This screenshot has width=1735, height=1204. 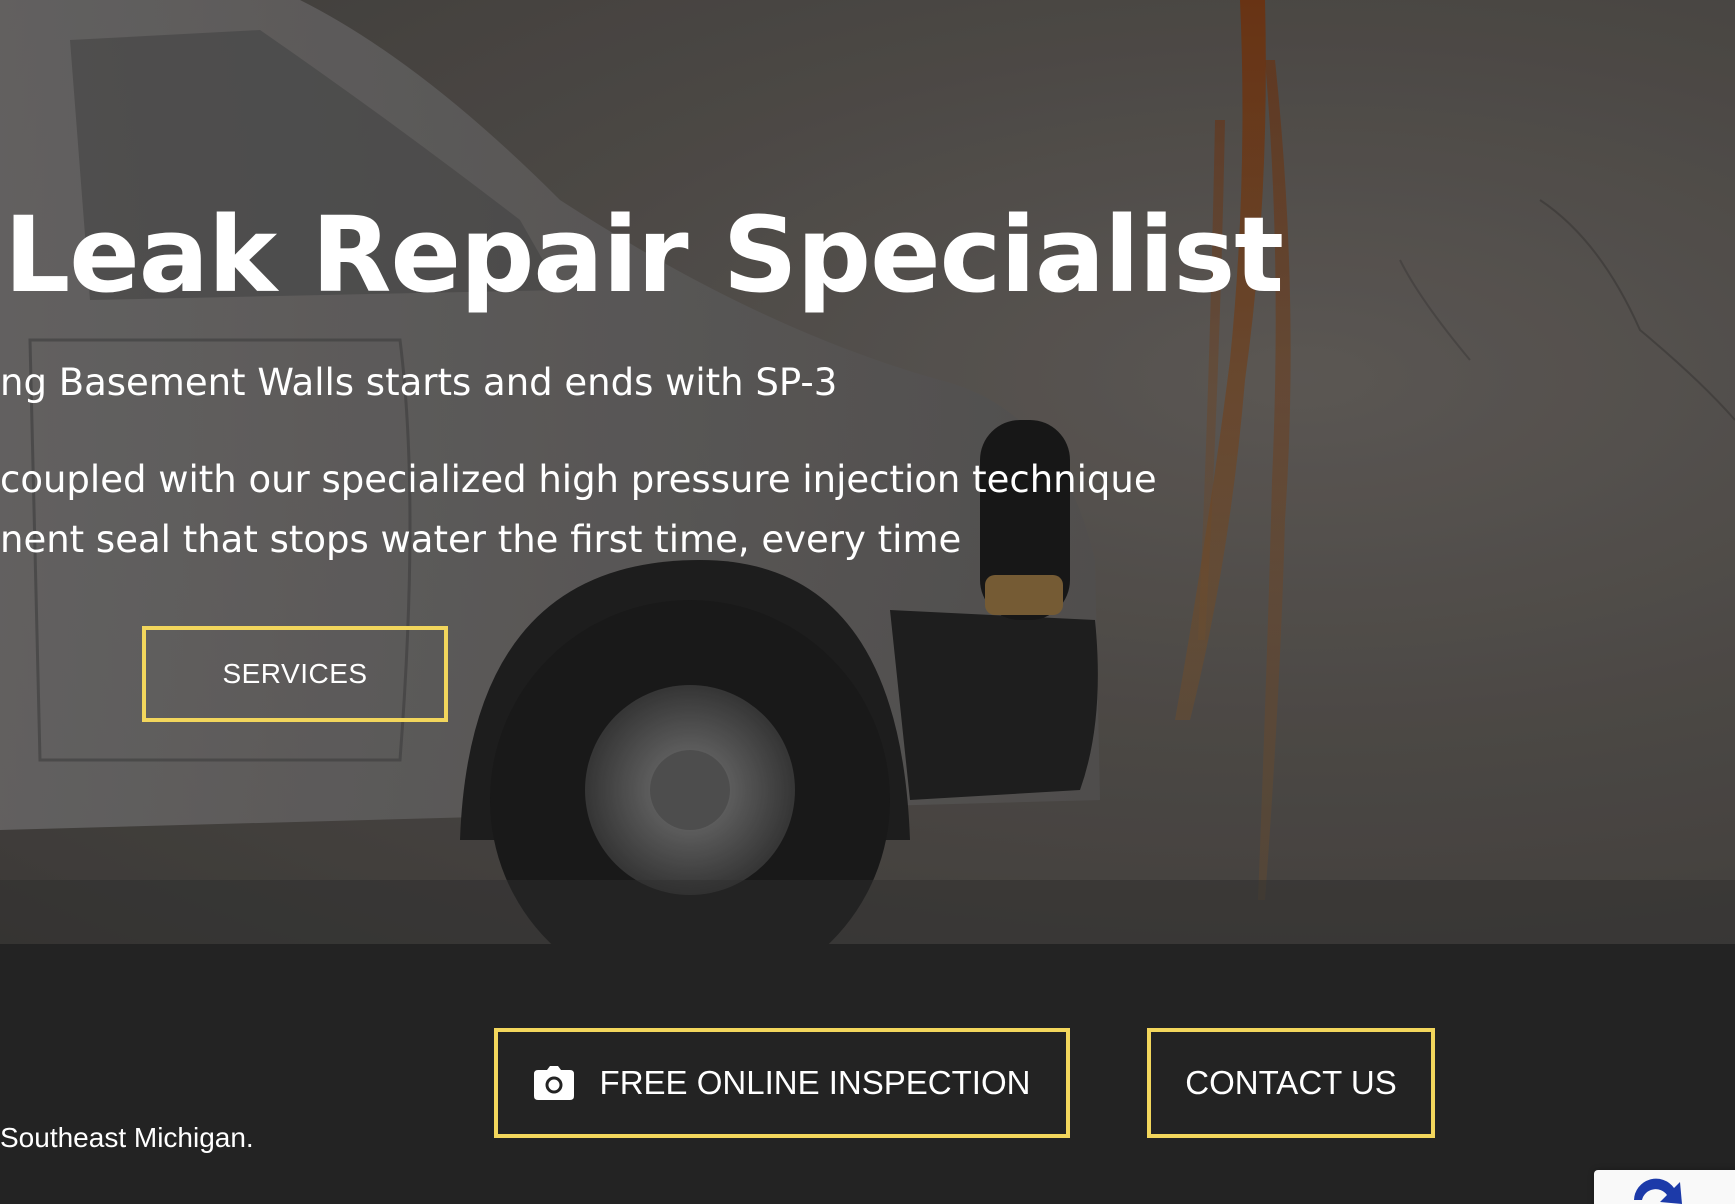 I want to click on contact-us-button: CONTACT US, so click(x=1291, y=1083).